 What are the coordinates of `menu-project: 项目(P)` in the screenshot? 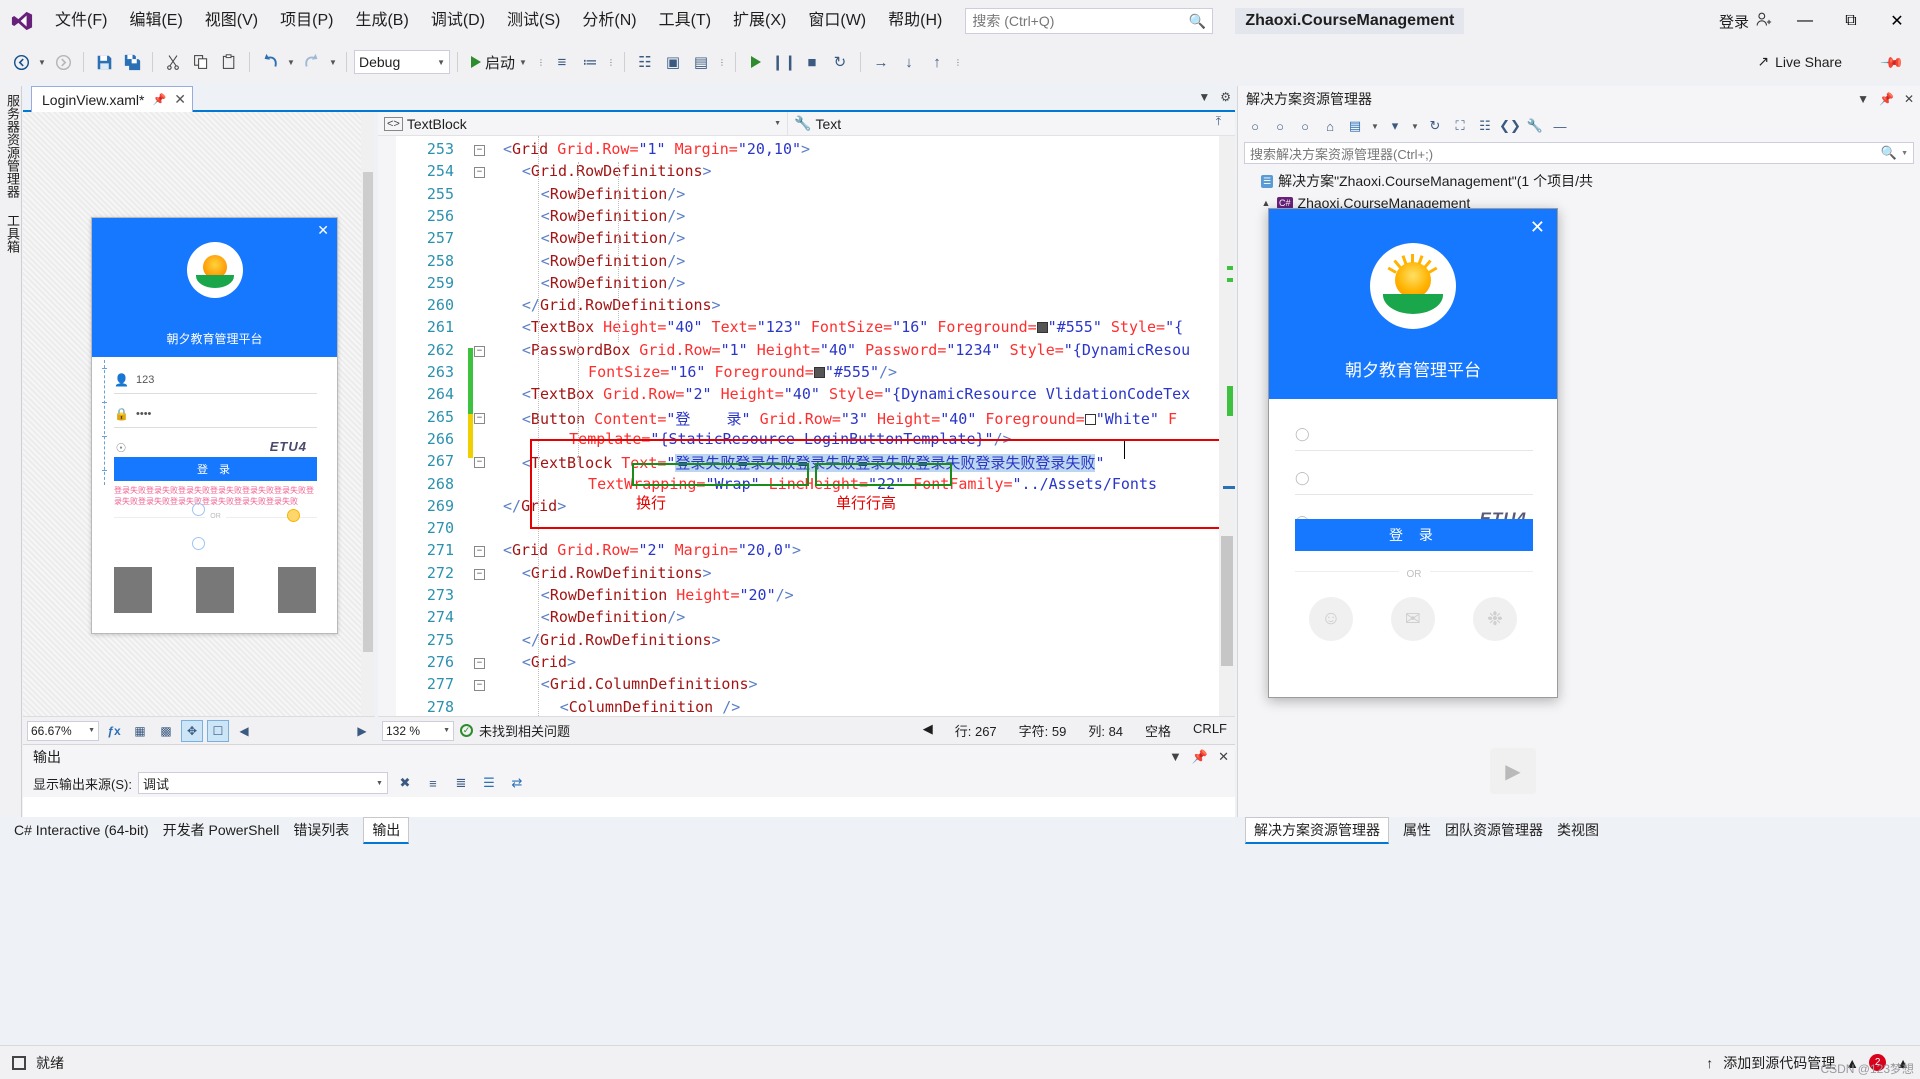 It's located at (306, 21).